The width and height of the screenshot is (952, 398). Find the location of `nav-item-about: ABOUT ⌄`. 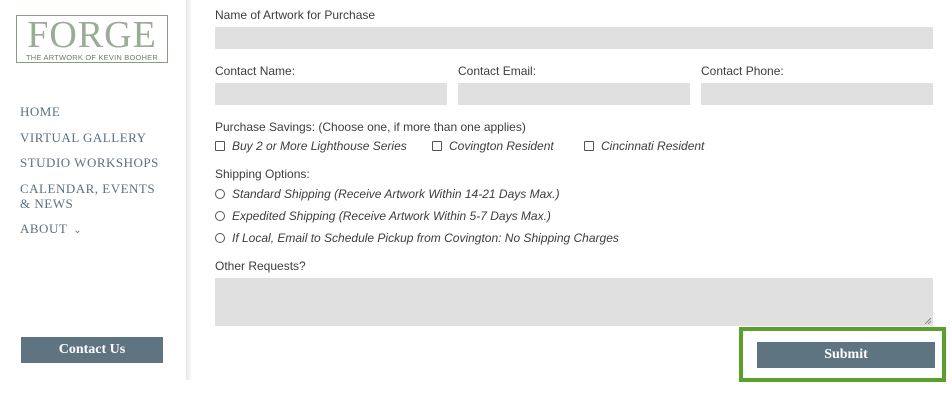

nav-item-about: ABOUT ⌄ is located at coordinates (51, 229).